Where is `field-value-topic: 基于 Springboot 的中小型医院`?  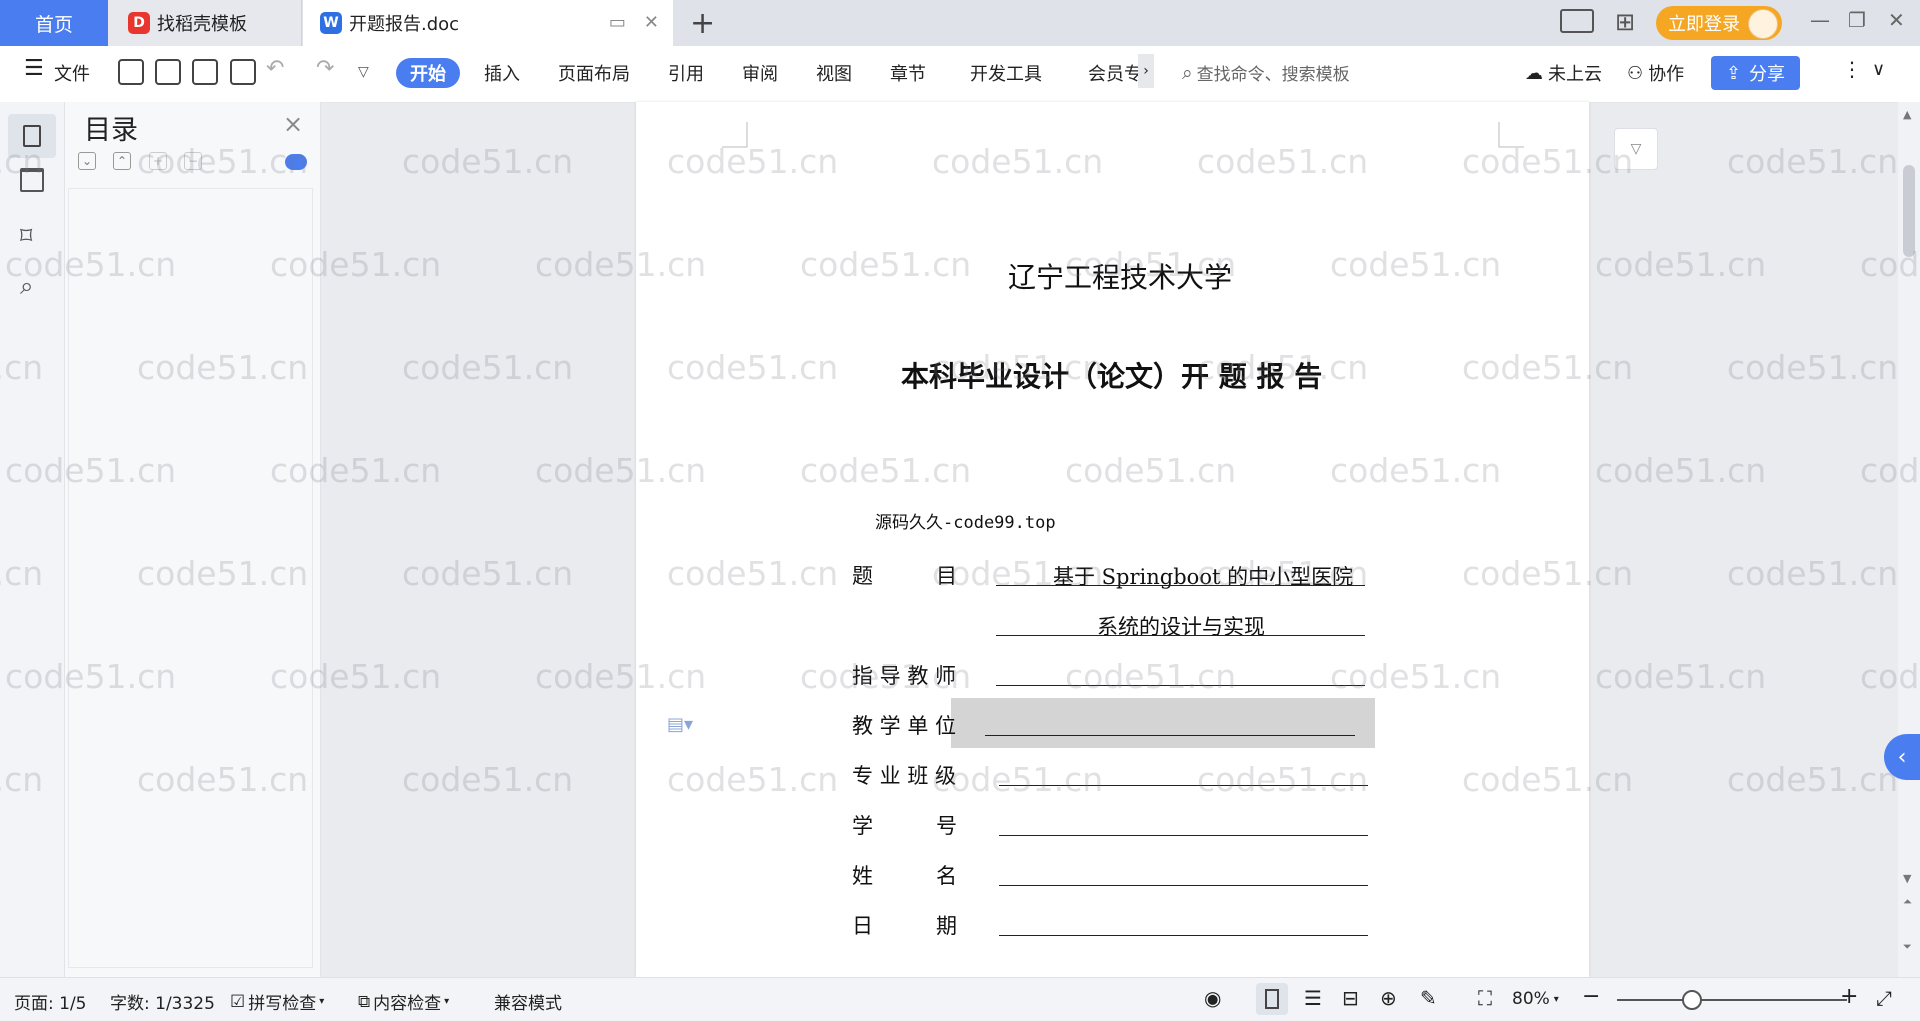
field-value-topic: 基于 Springboot 的中小型医院 is located at coordinates (1203, 576).